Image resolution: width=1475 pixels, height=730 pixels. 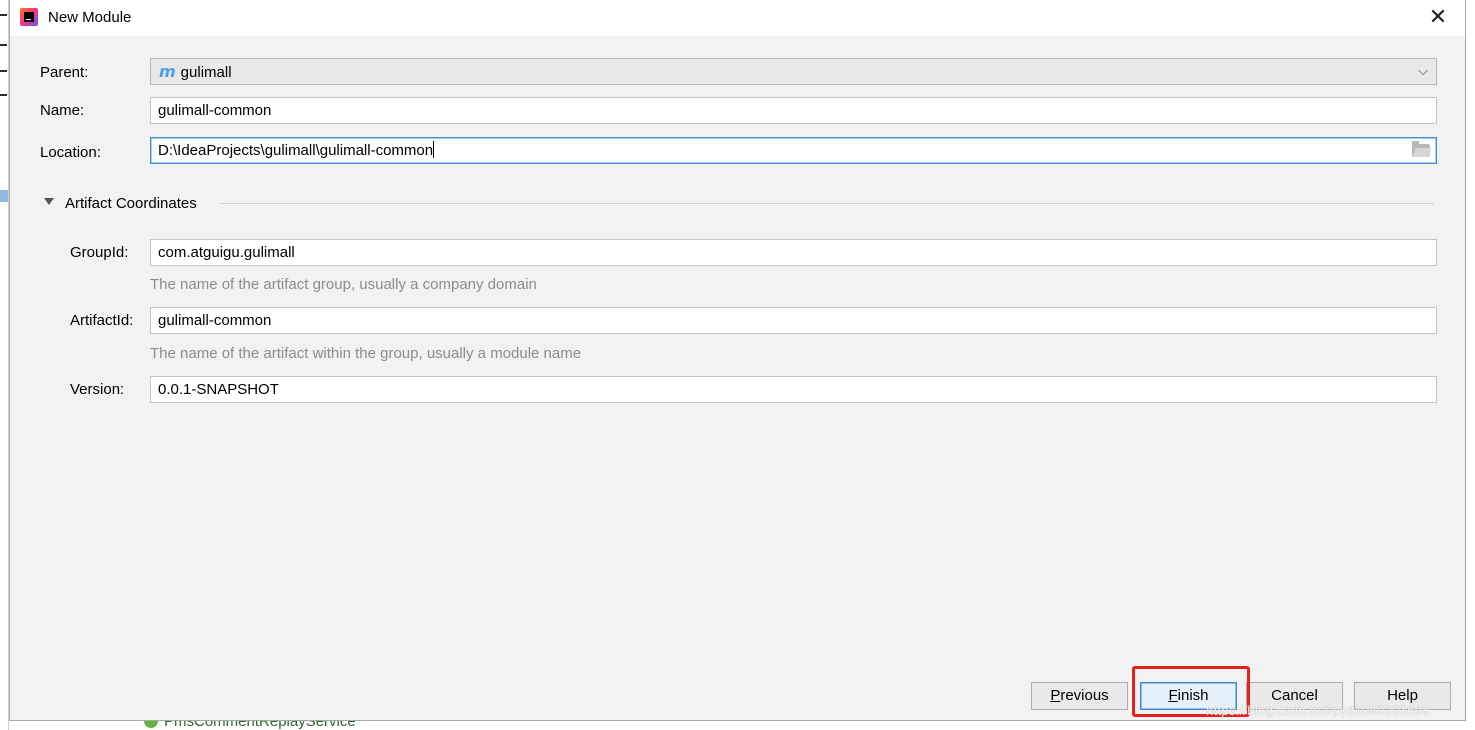 What do you see at coordinates (434, 149) in the screenshot?
I see `text-cursor` at bounding box center [434, 149].